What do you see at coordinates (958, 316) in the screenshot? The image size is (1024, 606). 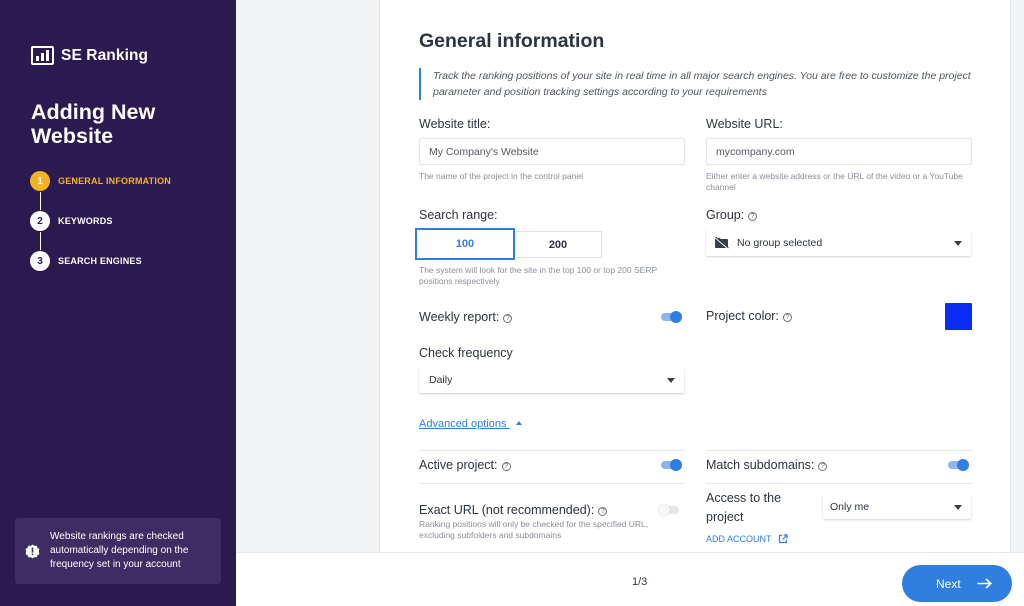 I see `project-color-swatch` at bounding box center [958, 316].